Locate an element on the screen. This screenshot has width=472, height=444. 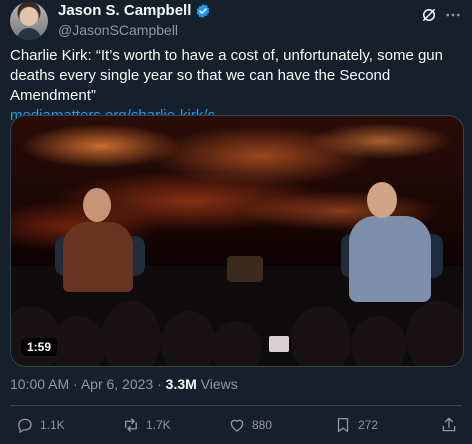
speaker-left-head is located at coordinates (97, 205).